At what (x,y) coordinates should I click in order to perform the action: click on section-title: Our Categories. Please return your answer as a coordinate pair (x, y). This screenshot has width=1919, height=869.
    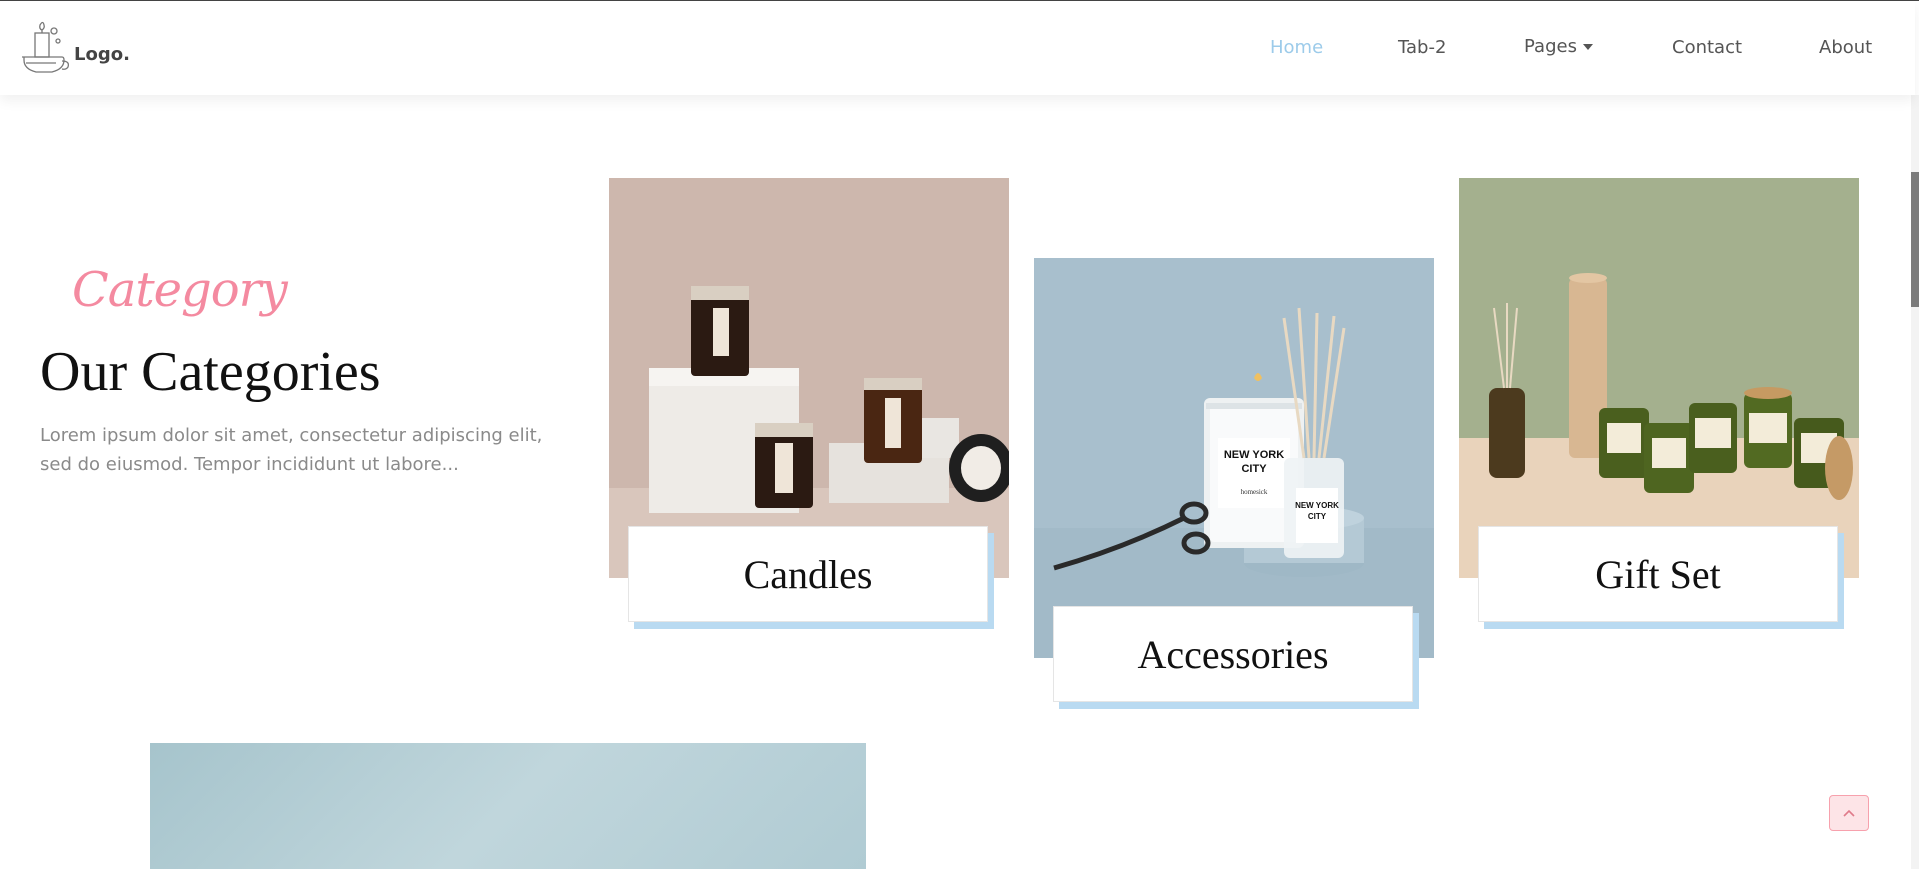
    Looking at the image, I should click on (210, 372).